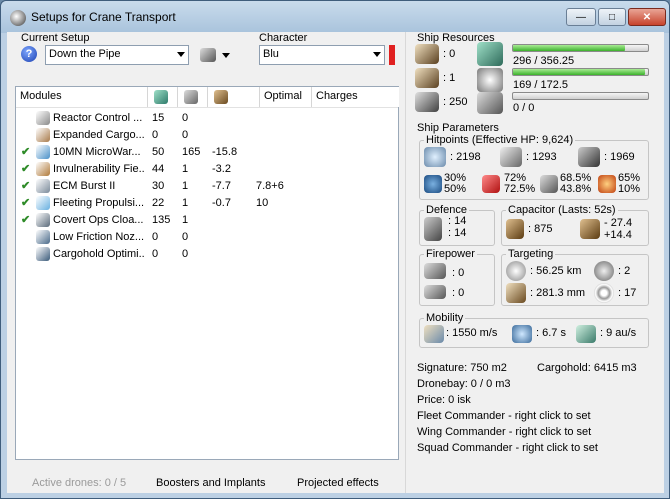 The width and height of the screenshot is (670, 499). What do you see at coordinates (103, 17) in the screenshot?
I see `window-title: Setups for Crane Transport` at bounding box center [103, 17].